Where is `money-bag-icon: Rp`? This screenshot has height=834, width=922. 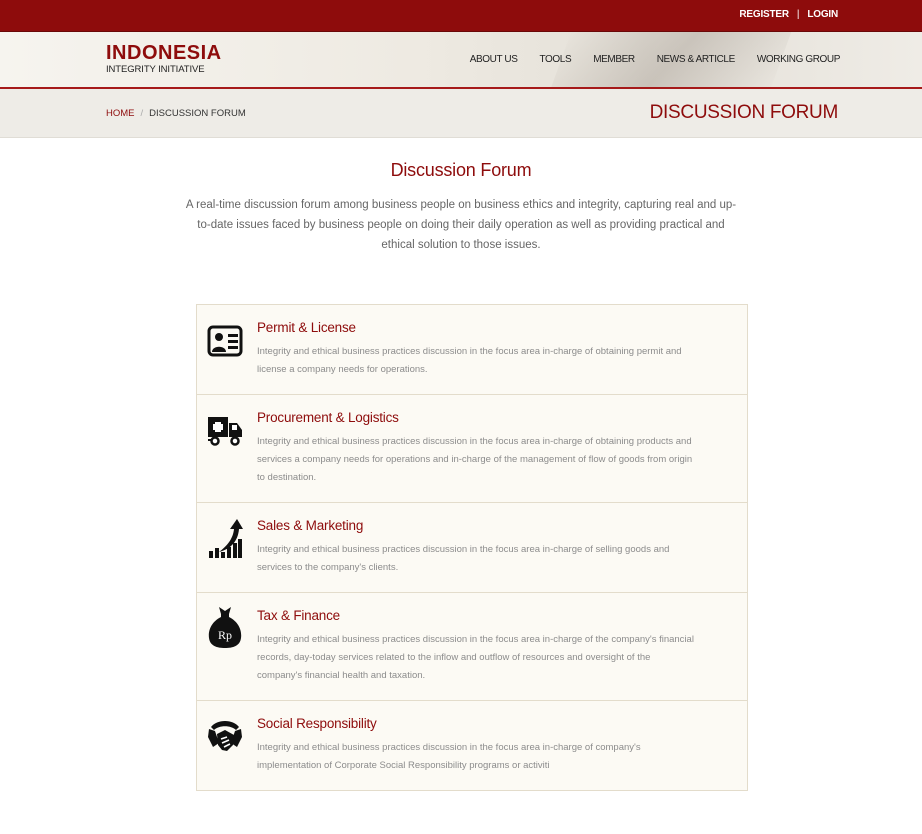
money-bag-icon: Rp is located at coordinates (225, 627).